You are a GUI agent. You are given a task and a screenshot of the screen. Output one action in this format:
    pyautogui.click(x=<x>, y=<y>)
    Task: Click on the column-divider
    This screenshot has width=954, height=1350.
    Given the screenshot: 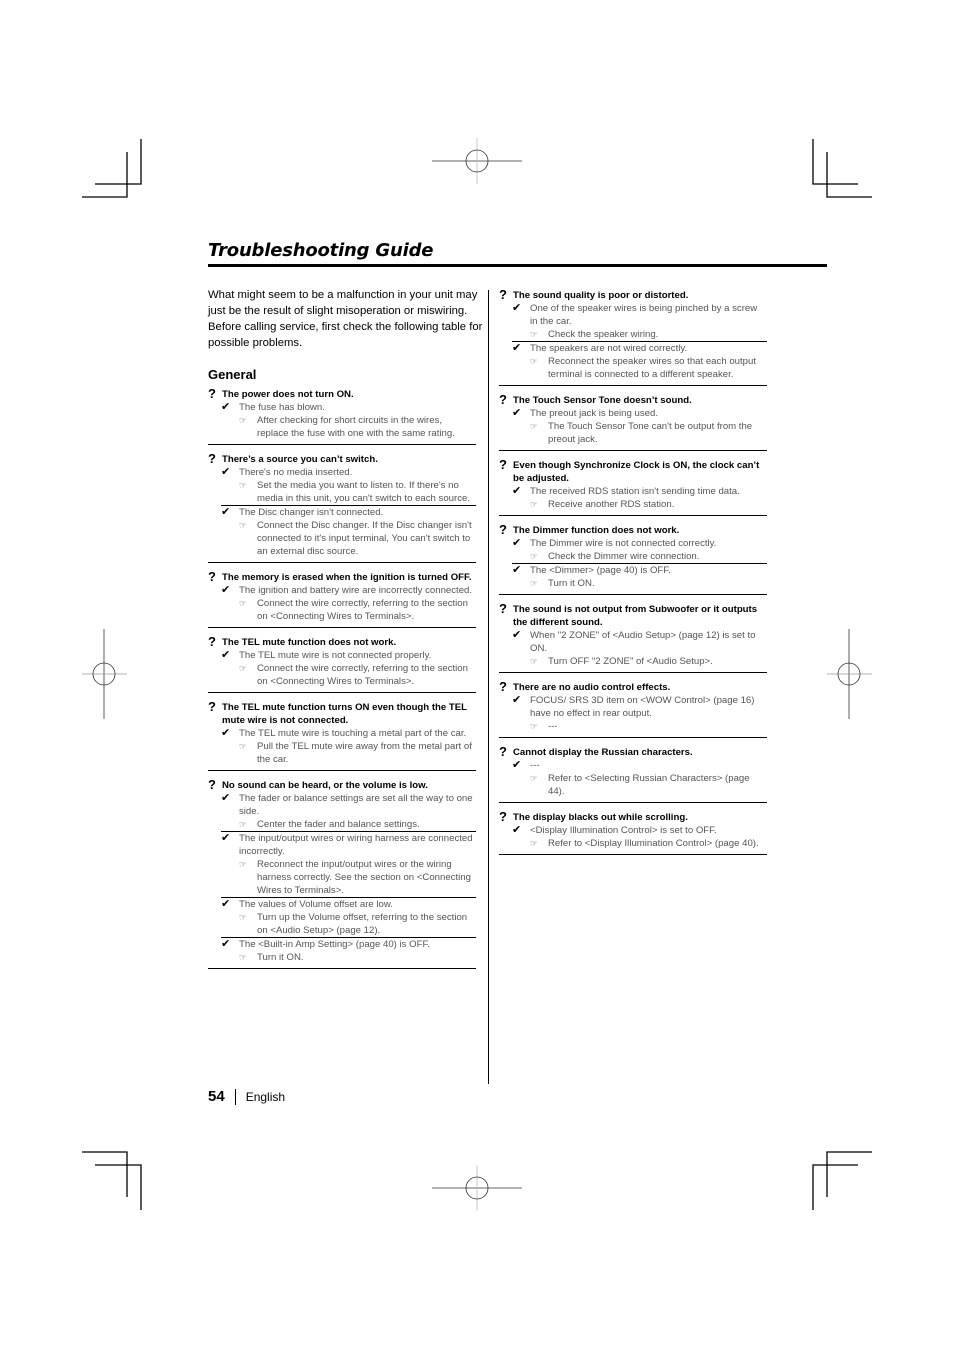 What is the action you would take?
    pyautogui.click(x=488, y=687)
    